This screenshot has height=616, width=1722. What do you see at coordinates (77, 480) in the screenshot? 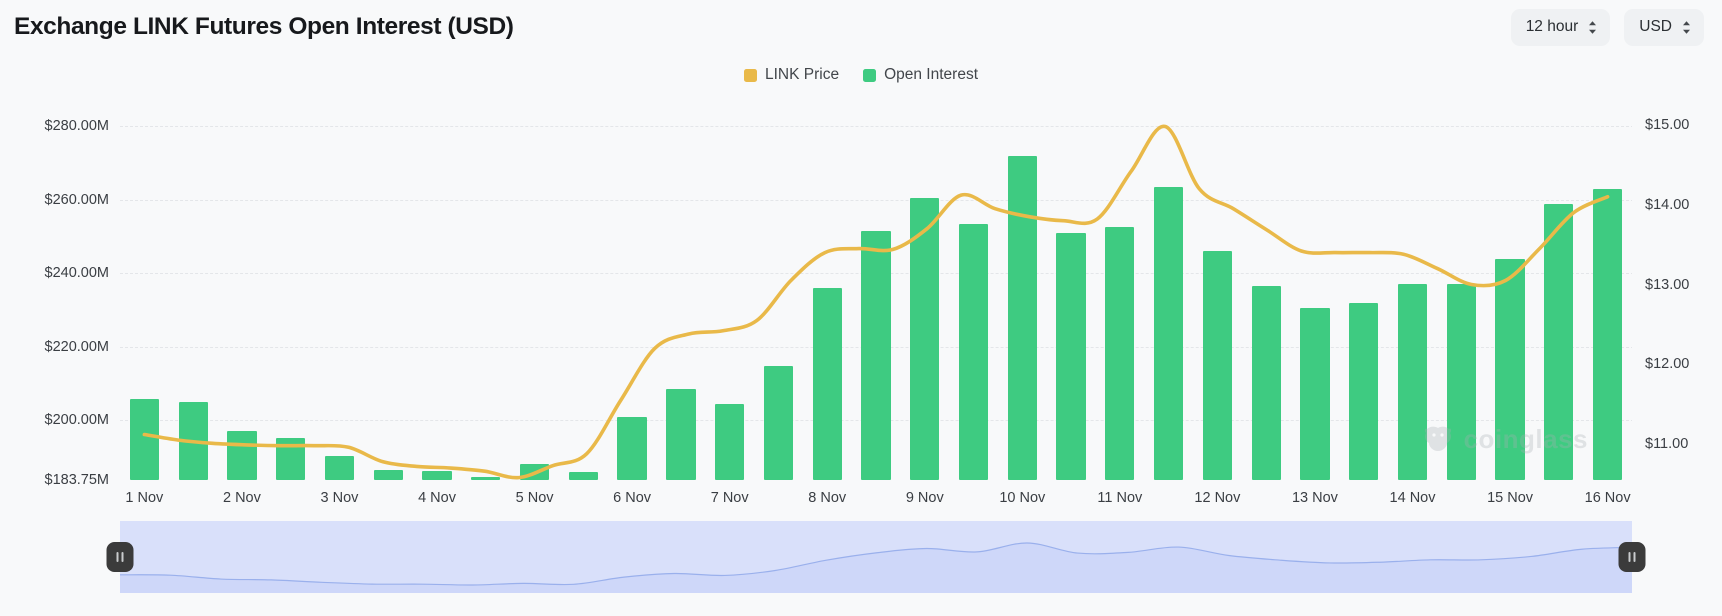
I see `y-axis-tick-label: $183.75M` at bounding box center [77, 480].